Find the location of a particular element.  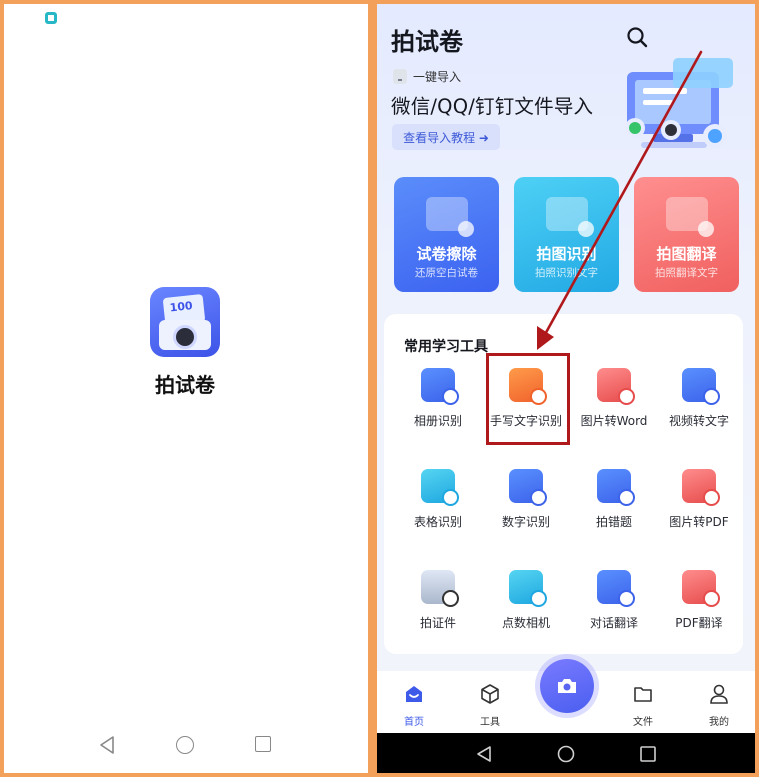

user-icon is located at coordinates (719, 694).